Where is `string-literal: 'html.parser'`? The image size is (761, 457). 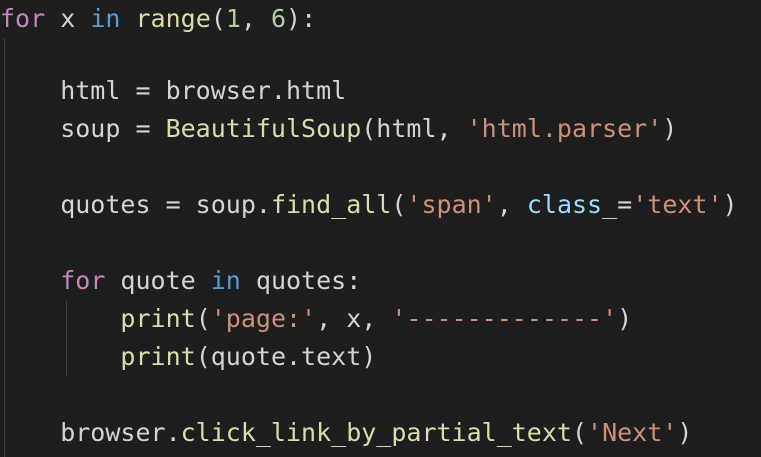 string-literal: 'html.parser' is located at coordinates (564, 128).